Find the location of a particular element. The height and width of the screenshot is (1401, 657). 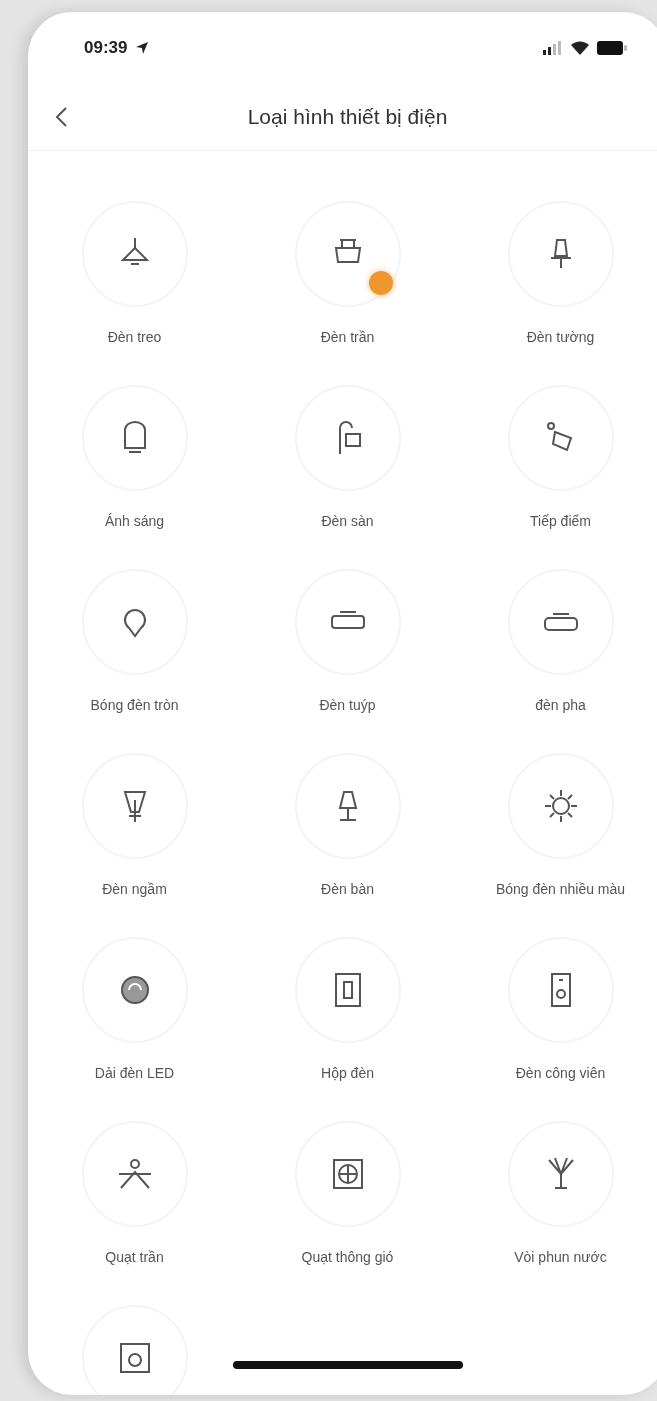

device-type-label: Đèn bàn is located at coordinates (347, 890).